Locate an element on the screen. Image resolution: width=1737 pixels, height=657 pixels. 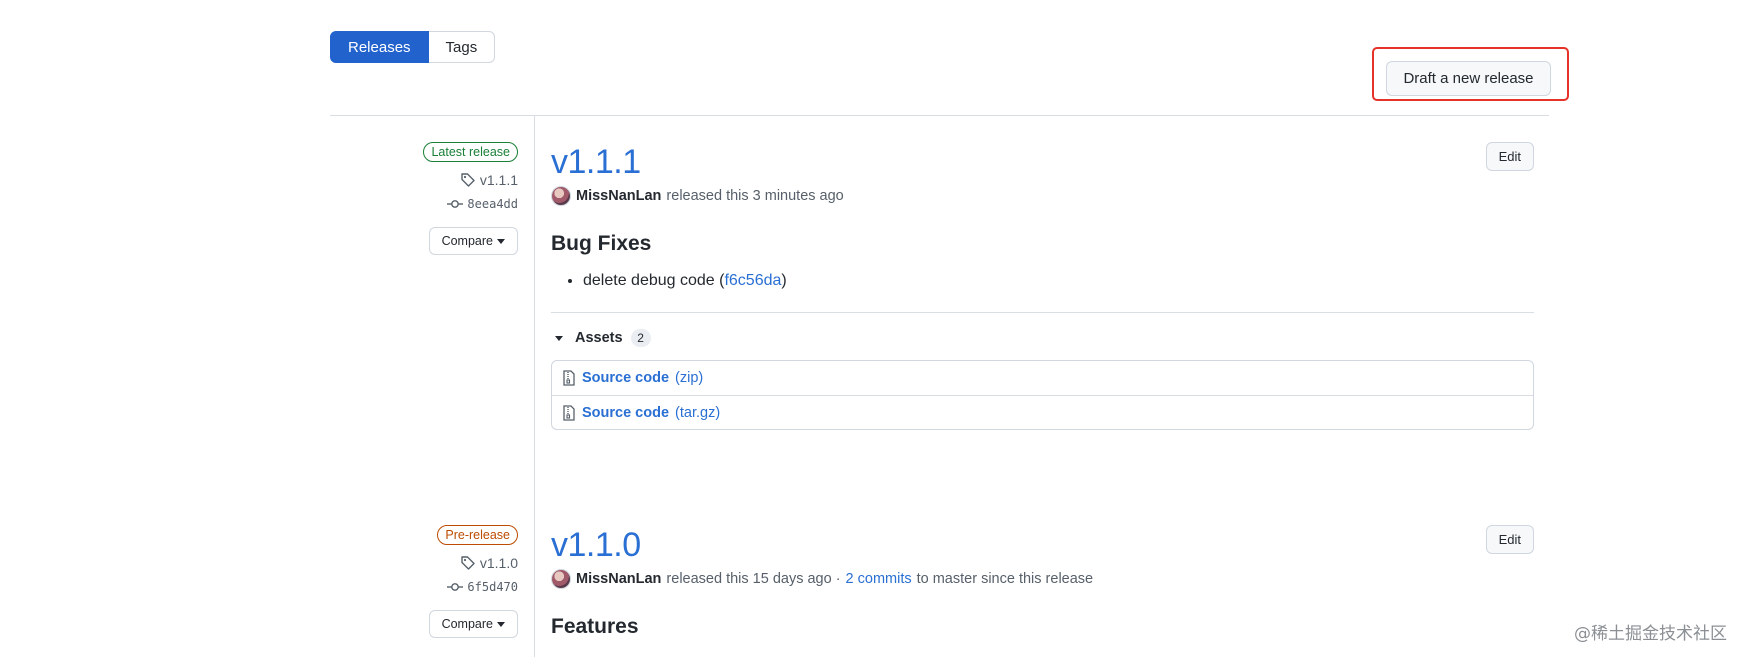
tag-link: v1.1.0 is located at coordinates (418, 563).